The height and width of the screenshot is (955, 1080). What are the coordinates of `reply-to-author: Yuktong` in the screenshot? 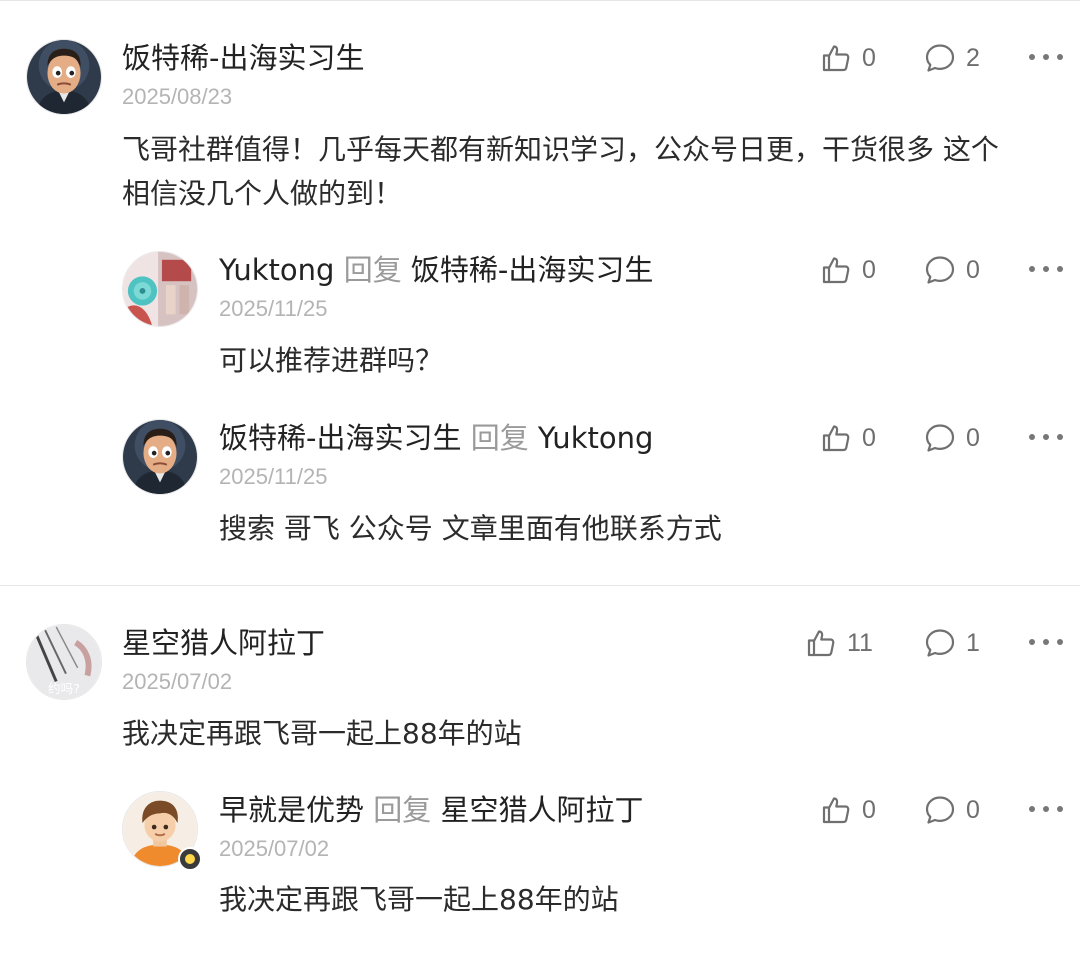 It's located at (595, 438).